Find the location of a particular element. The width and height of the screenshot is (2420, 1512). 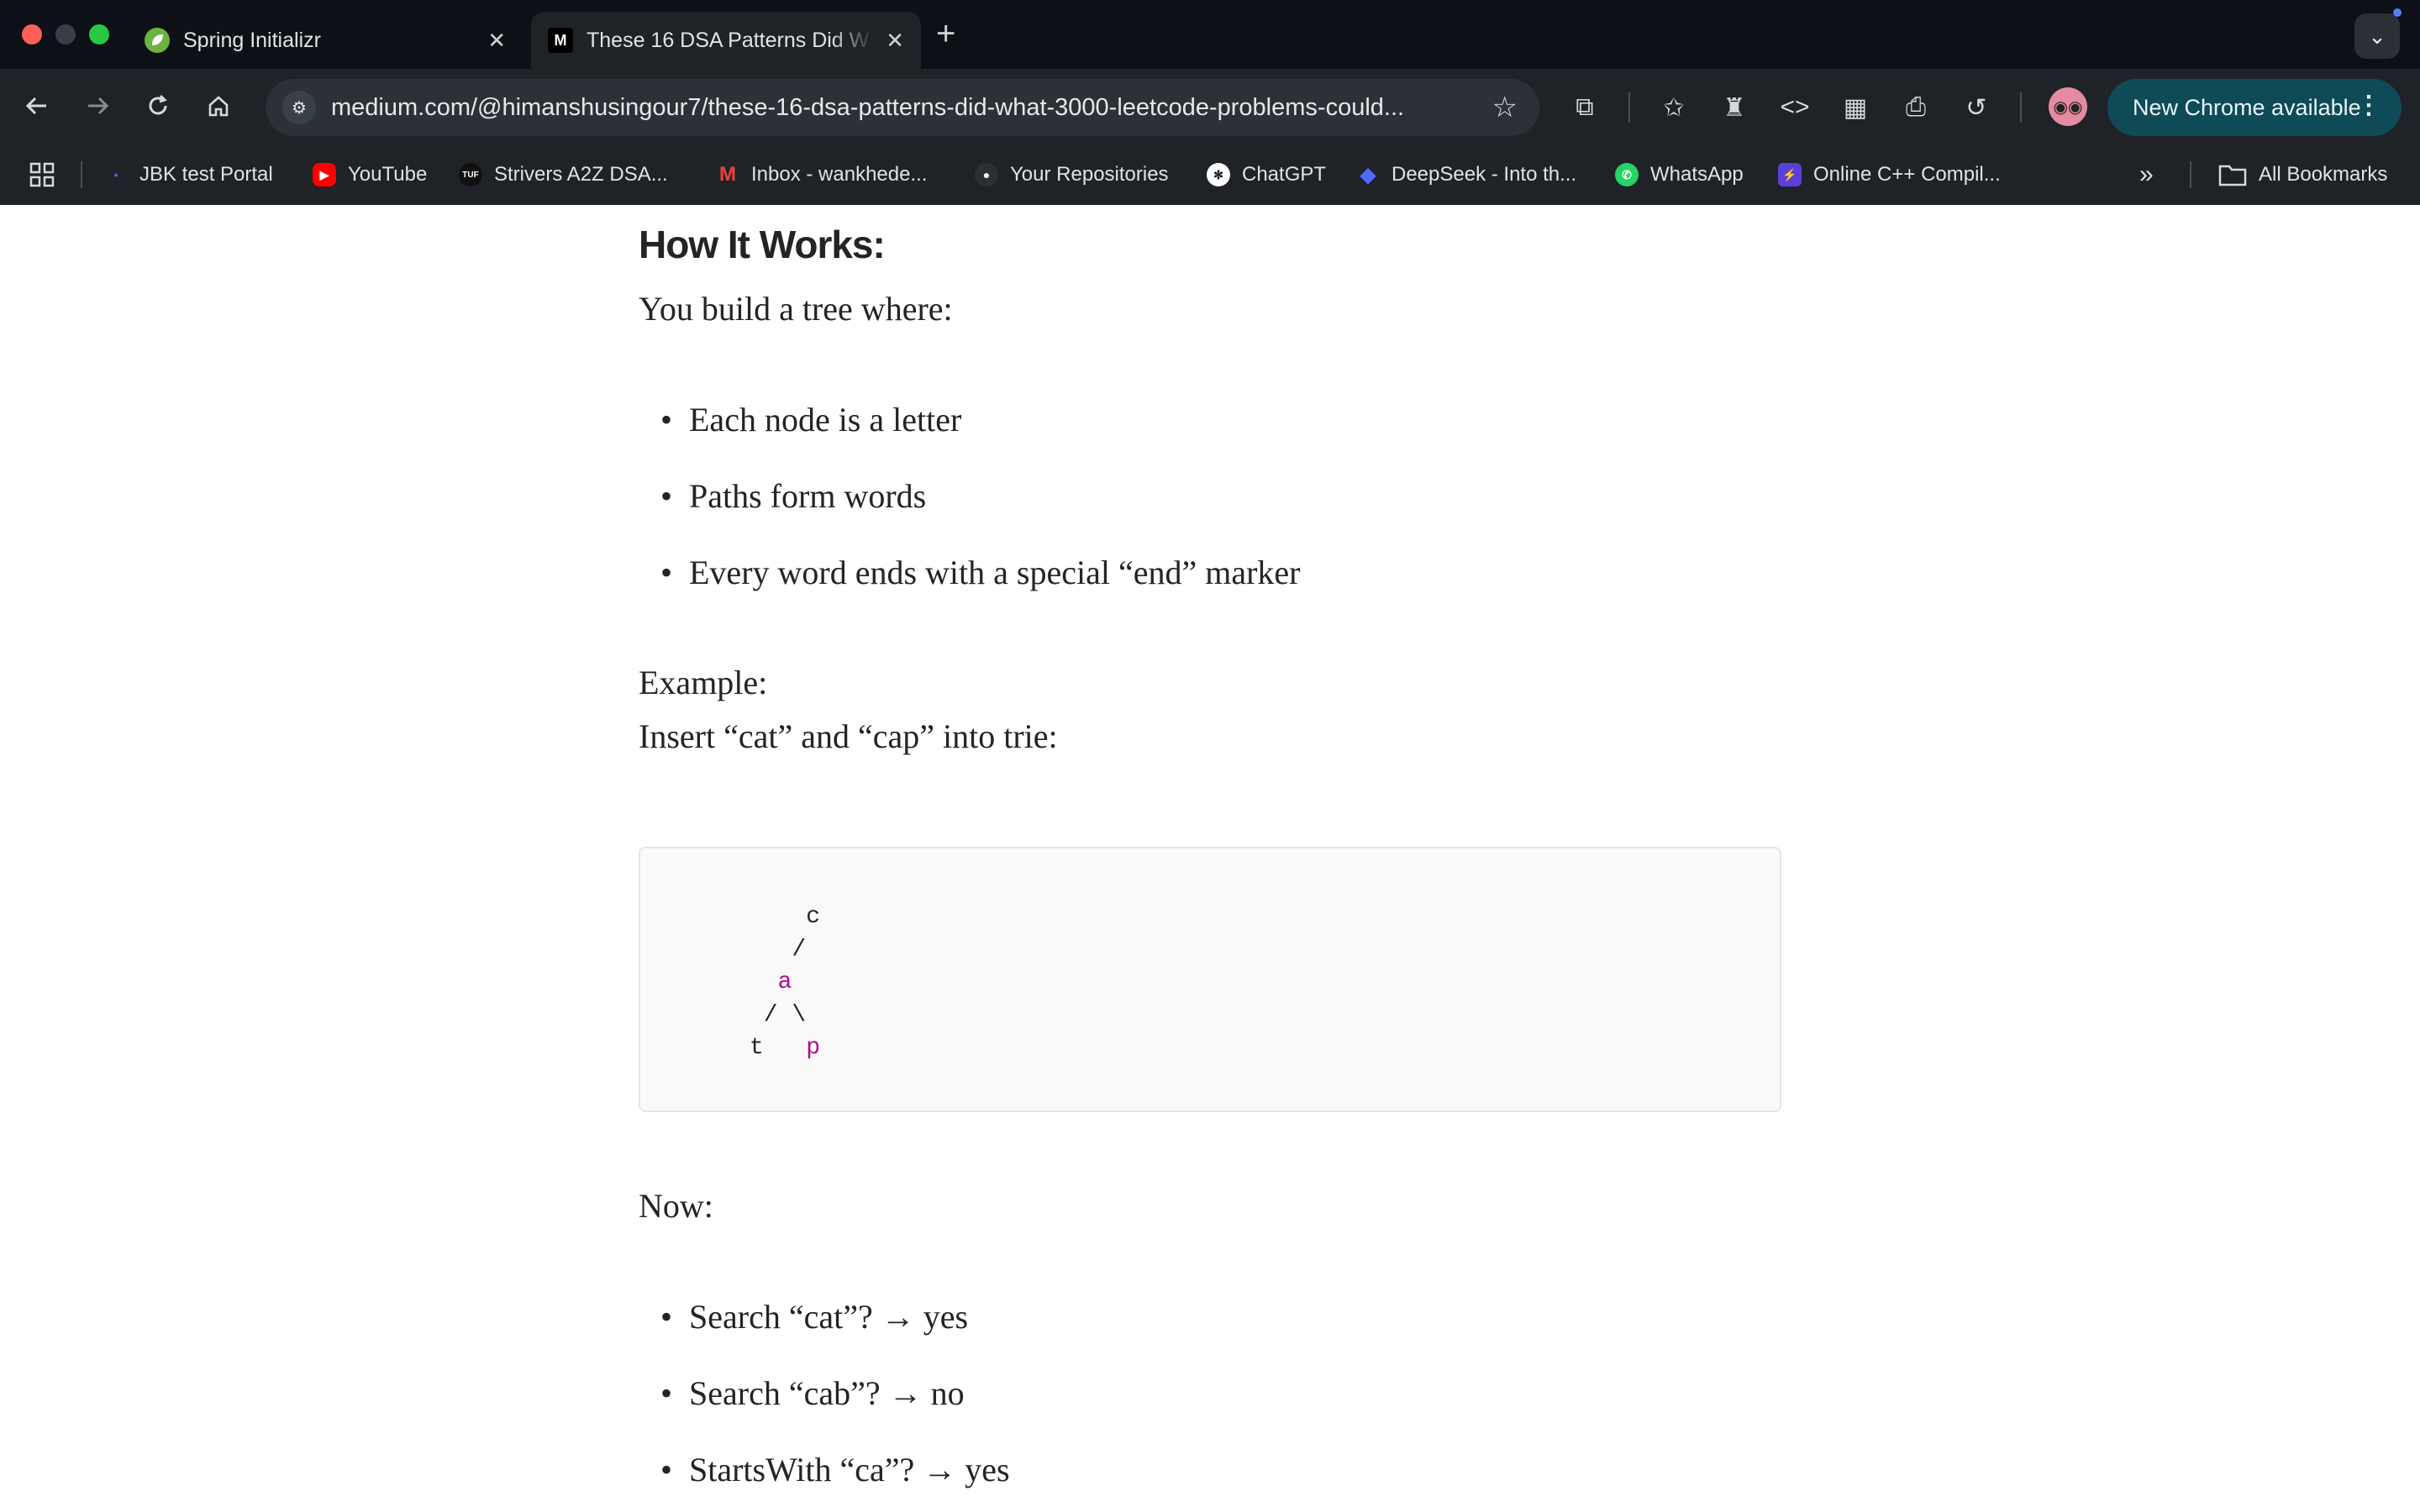

history-button: ↺ is located at coordinates (1976, 107).